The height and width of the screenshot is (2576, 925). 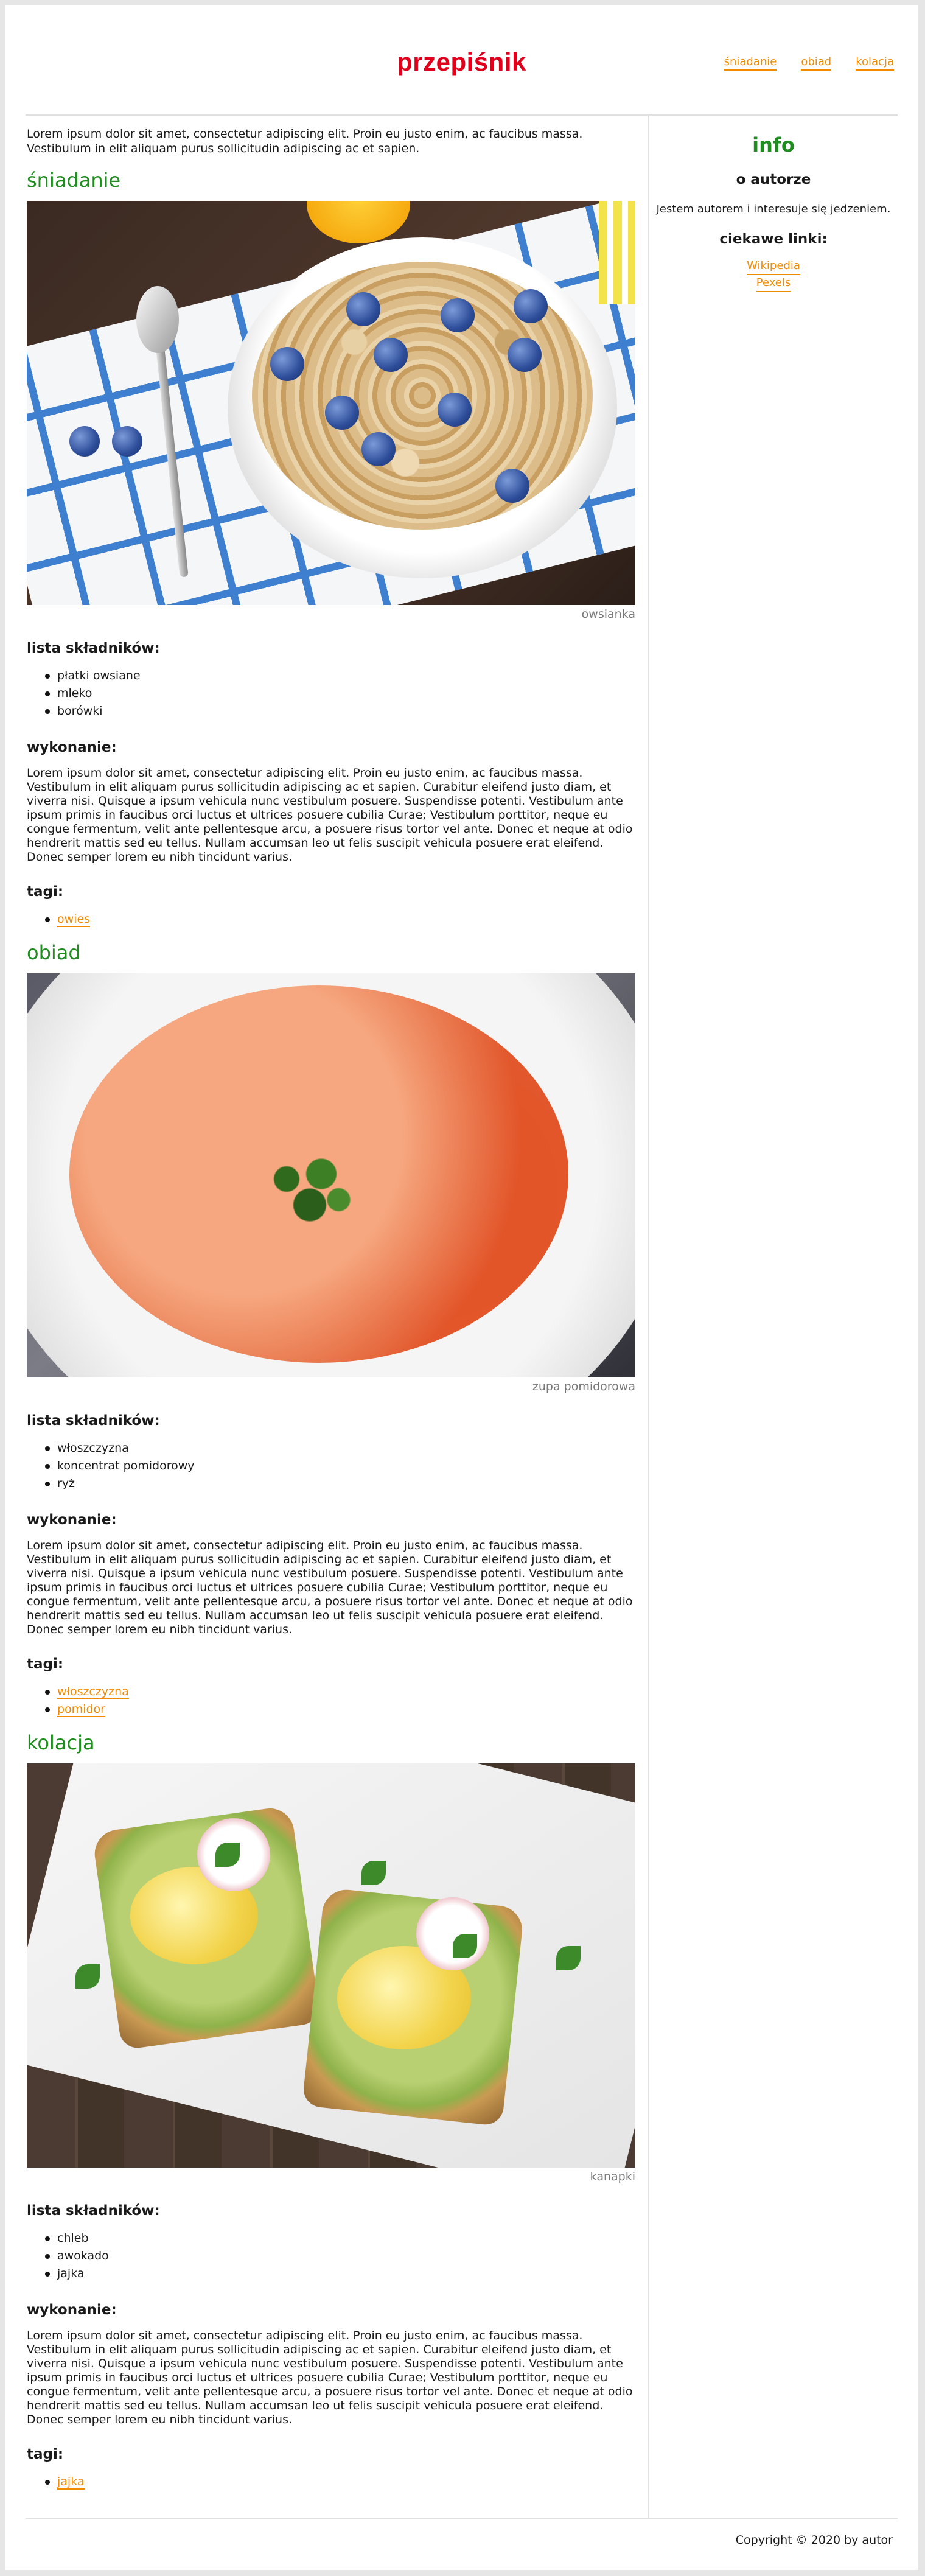 What do you see at coordinates (340, 2238) in the screenshot?
I see `ingredient-item: chleb` at bounding box center [340, 2238].